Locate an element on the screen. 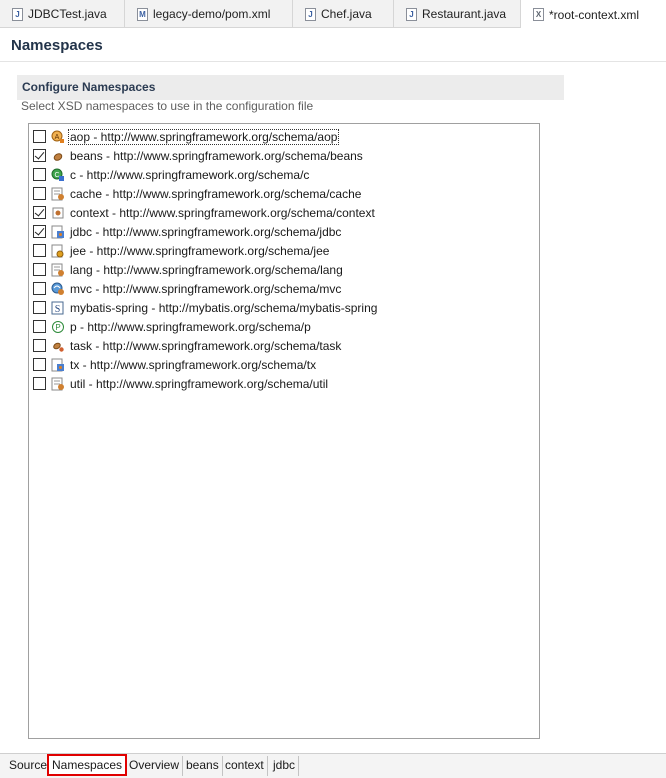 This screenshot has width=666, height=778. page-tab-overview: Overview is located at coordinates (155, 766).